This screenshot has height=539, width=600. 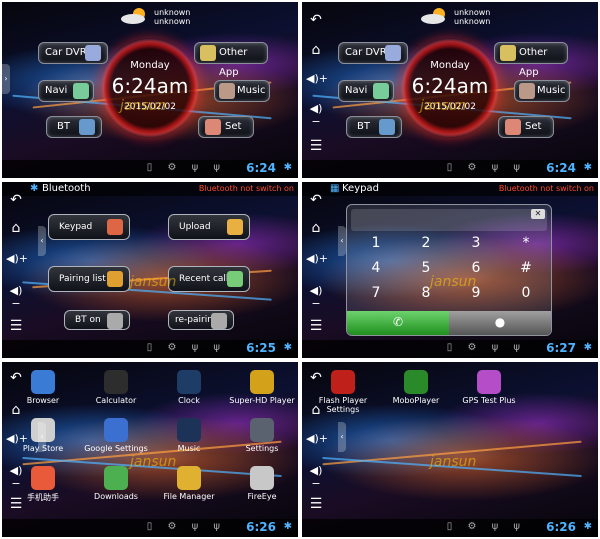 I want to click on keypad-button: Keypad, so click(x=89, y=227).